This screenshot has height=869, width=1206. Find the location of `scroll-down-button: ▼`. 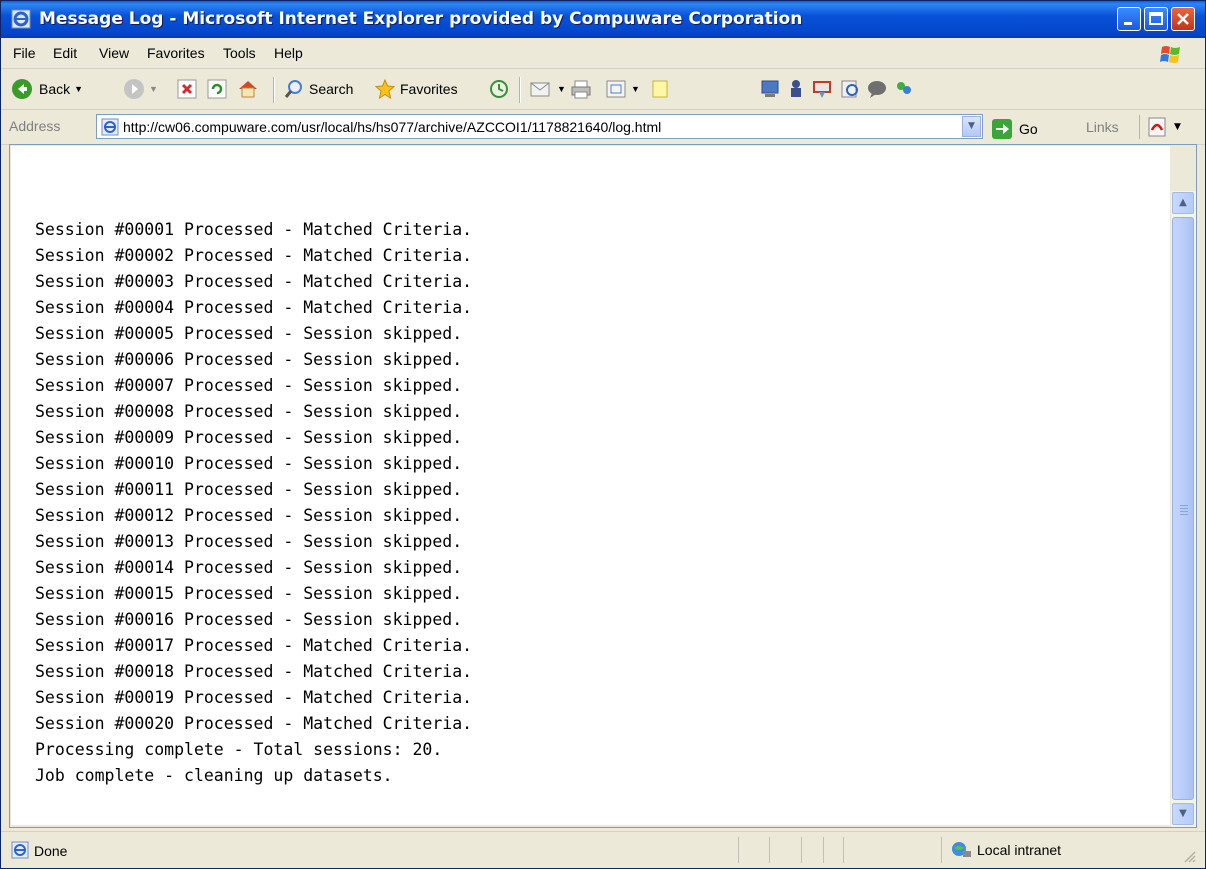

scroll-down-button: ▼ is located at coordinates (1183, 814).